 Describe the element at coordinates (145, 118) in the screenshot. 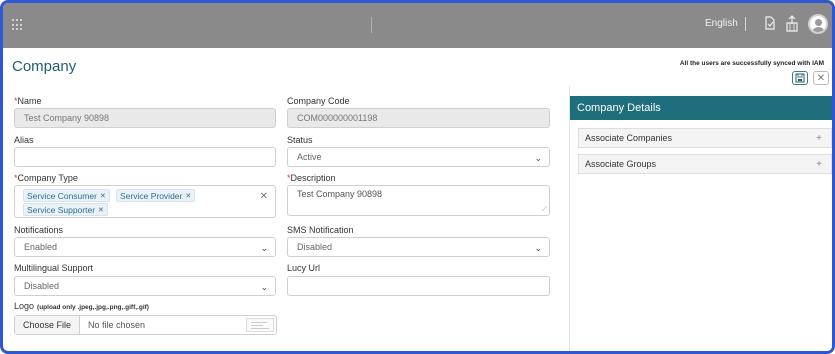

I see `name-field: Test Company 90898` at that location.